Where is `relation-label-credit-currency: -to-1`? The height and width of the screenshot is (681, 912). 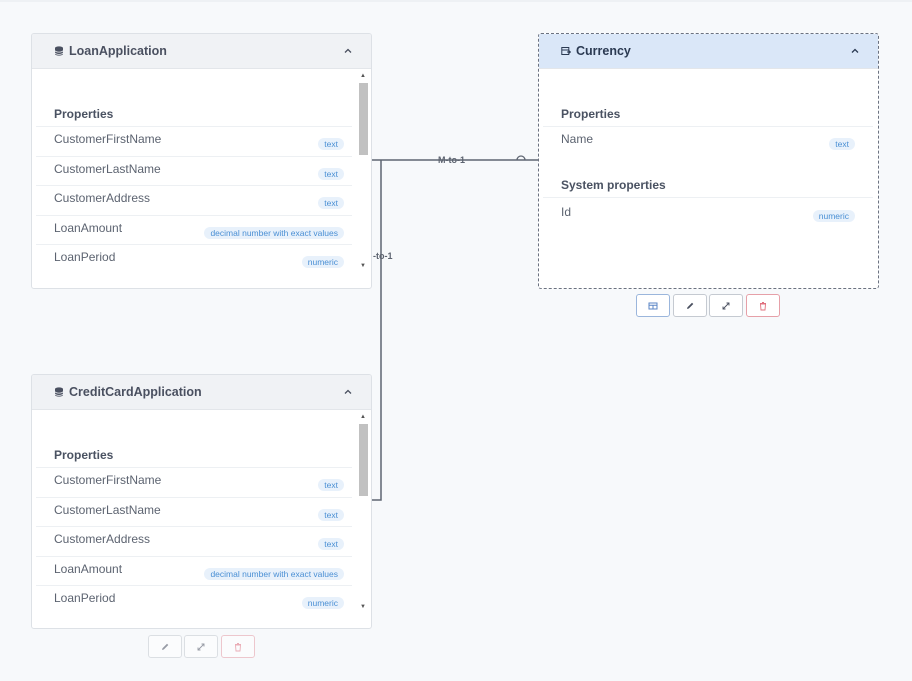
relation-label-credit-currency: -to-1 is located at coordinates (383, 256).